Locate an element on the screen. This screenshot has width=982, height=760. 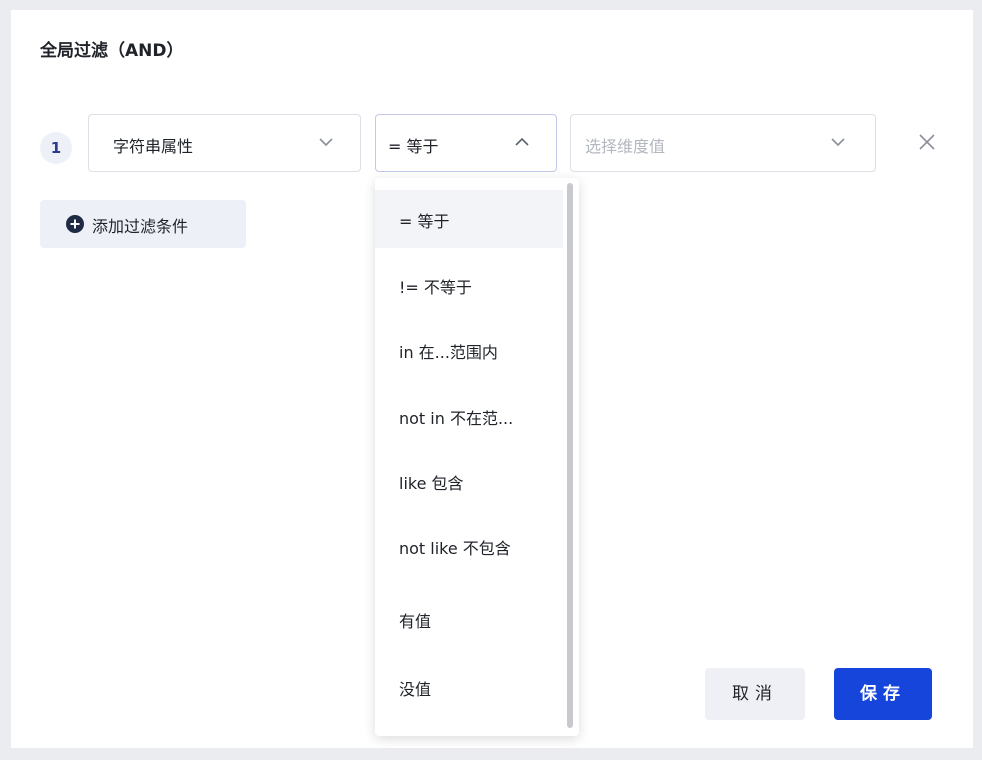
operator-option-label: != 不等于 is located at coordinates (435, 287).